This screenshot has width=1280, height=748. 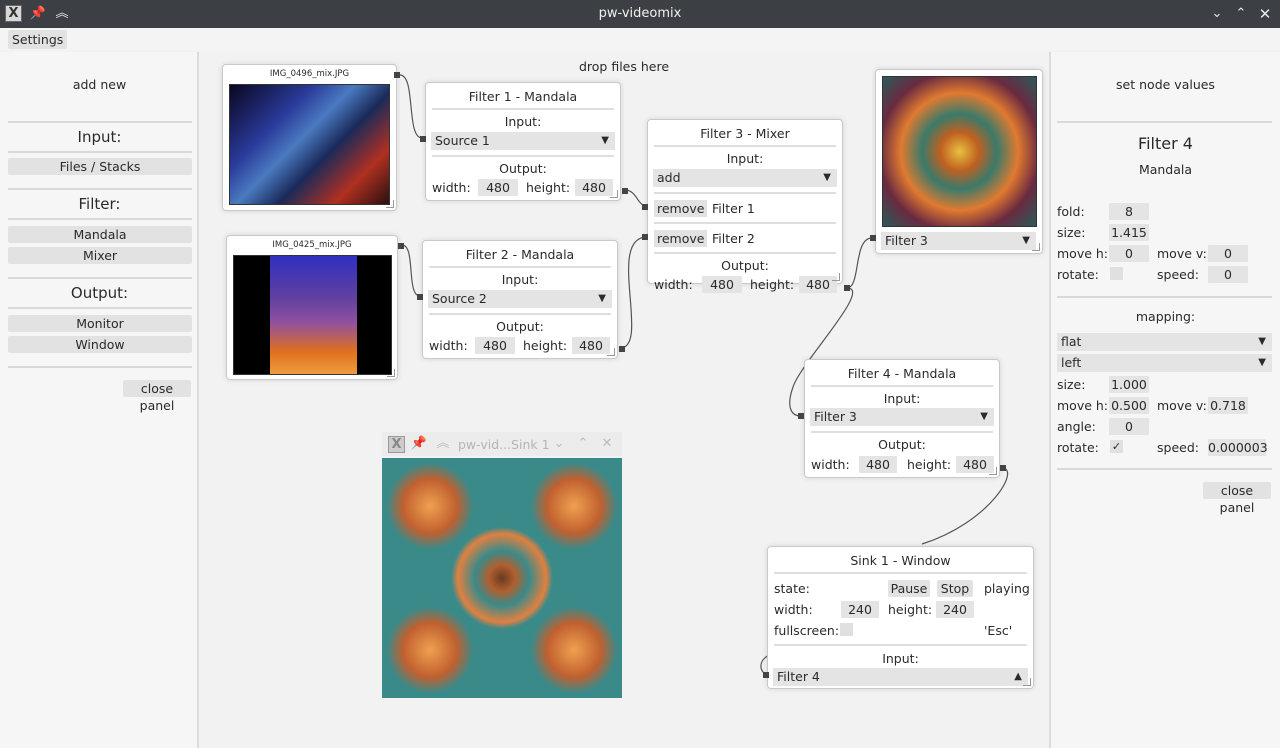 I want to click on speed-field: 0, so click(x=1228, y=274).